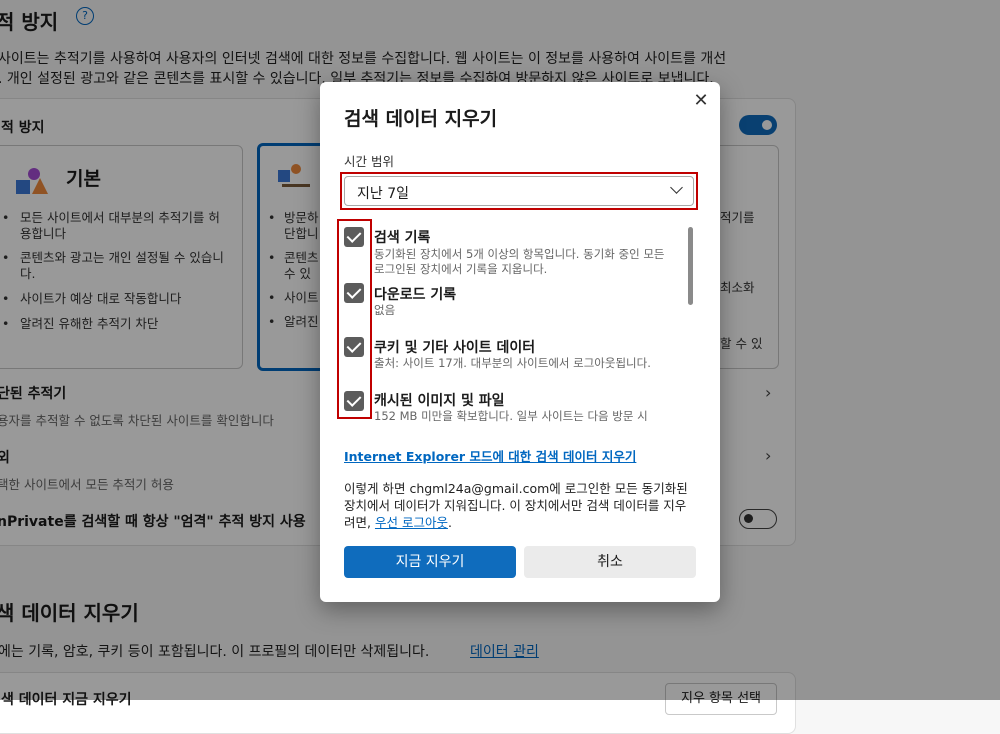 Image resolution: width=1000 pixels, height=734 pixels. What do you see at coordinates (354, 319) in the screenshot?
I see `highlight-box-checkboxes` at bounding box center [354, 319].